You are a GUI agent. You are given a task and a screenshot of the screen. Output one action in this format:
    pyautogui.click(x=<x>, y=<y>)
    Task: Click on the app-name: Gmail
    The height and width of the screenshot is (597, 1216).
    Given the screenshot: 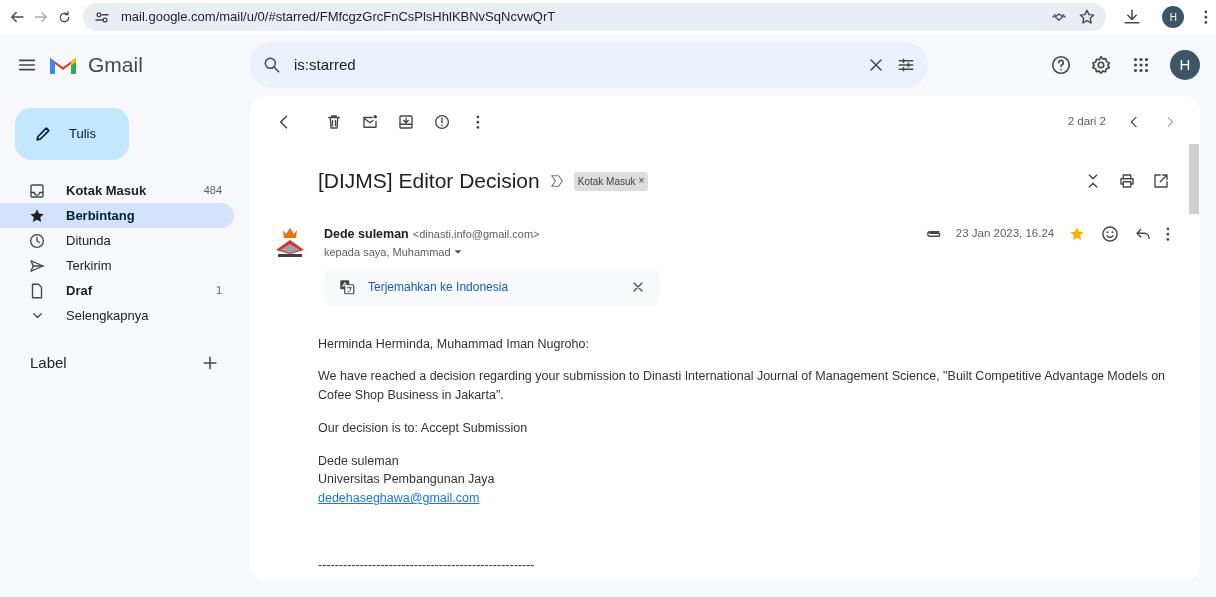 What is the action you would take?
    pyautogui.click(x=115, y=65)
    